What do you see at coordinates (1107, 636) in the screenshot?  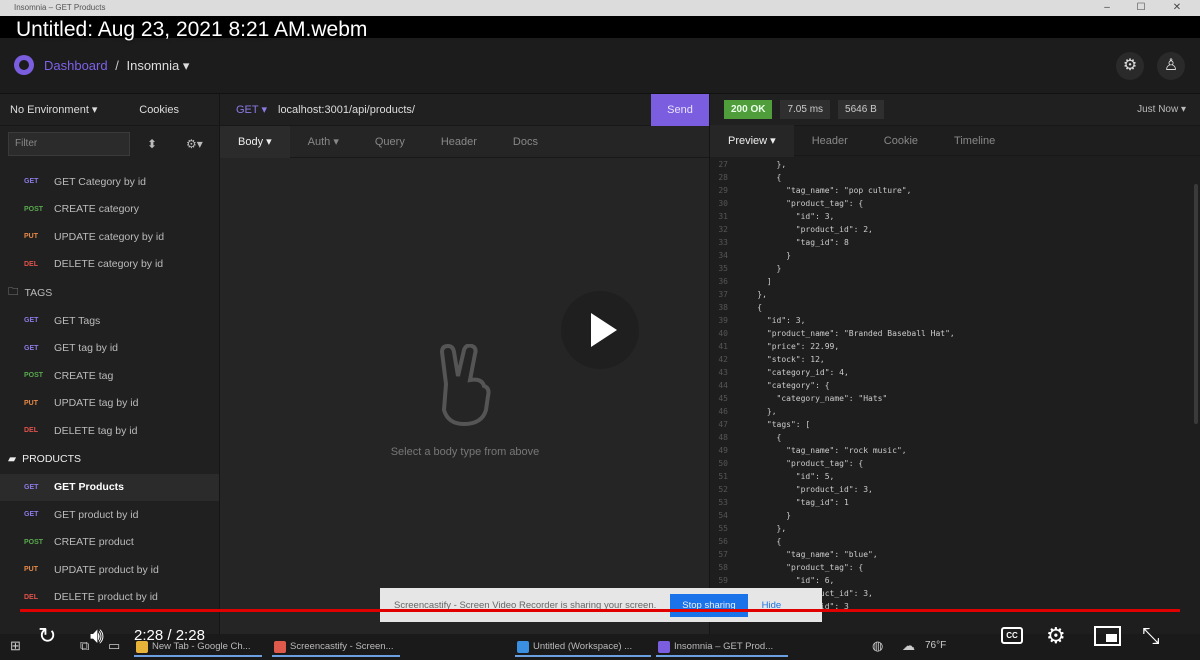 I see `miniplayer-icon` at bounding box center [1107, 636].